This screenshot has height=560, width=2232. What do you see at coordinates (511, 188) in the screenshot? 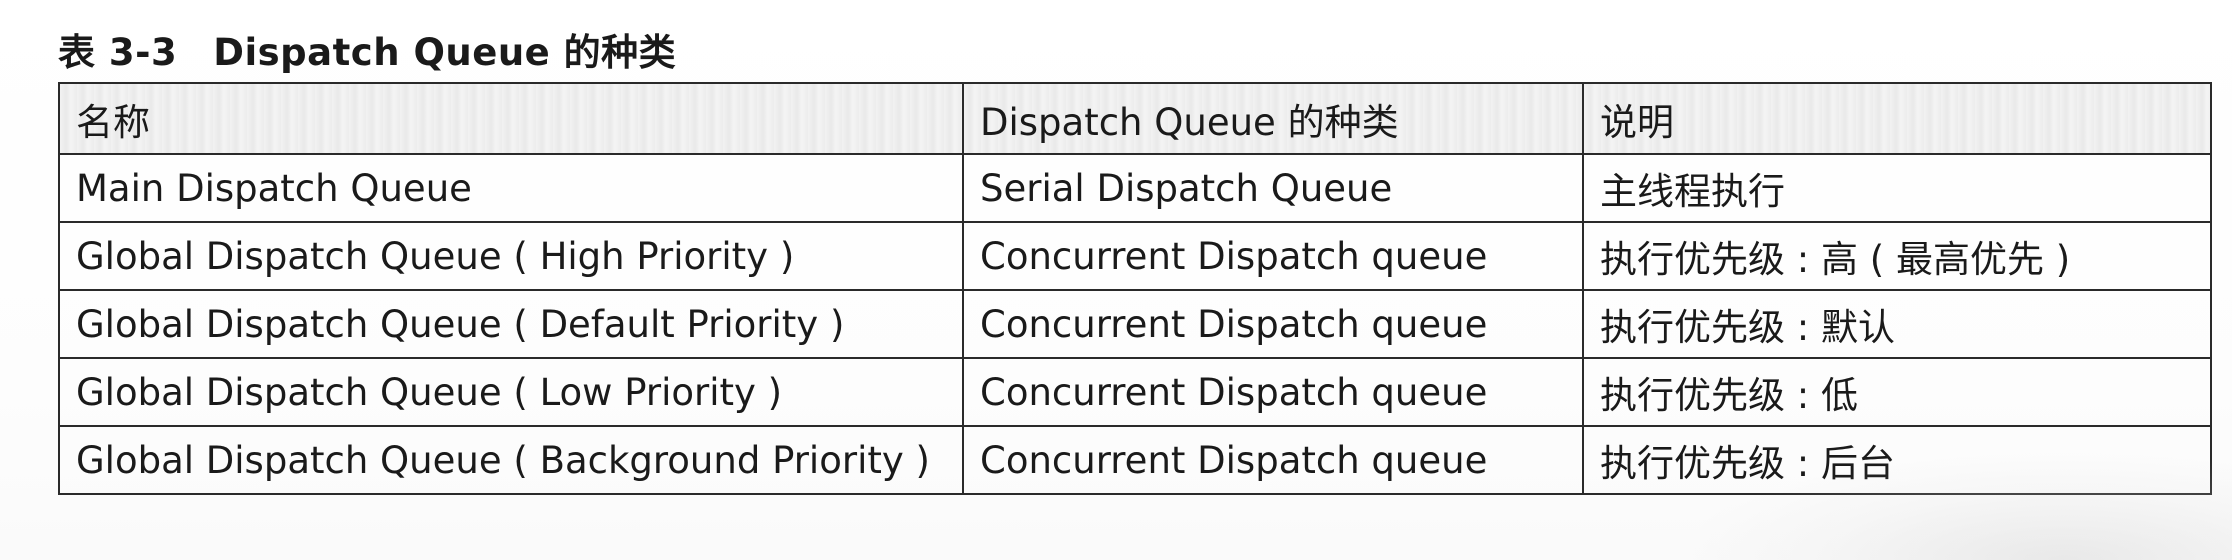
I see `cell-name: Main Dispatch Queue` at bounding box center [511, 188].